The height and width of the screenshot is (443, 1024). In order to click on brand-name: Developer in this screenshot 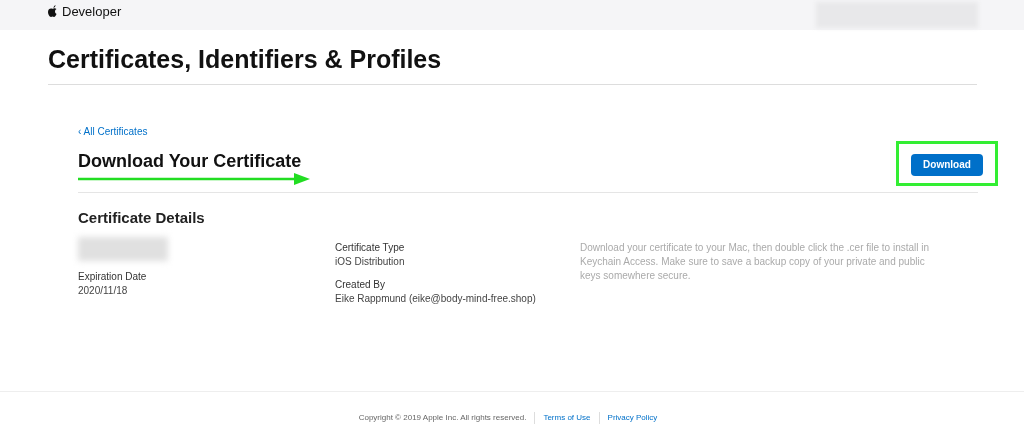, I will do `click(92, 12)`.